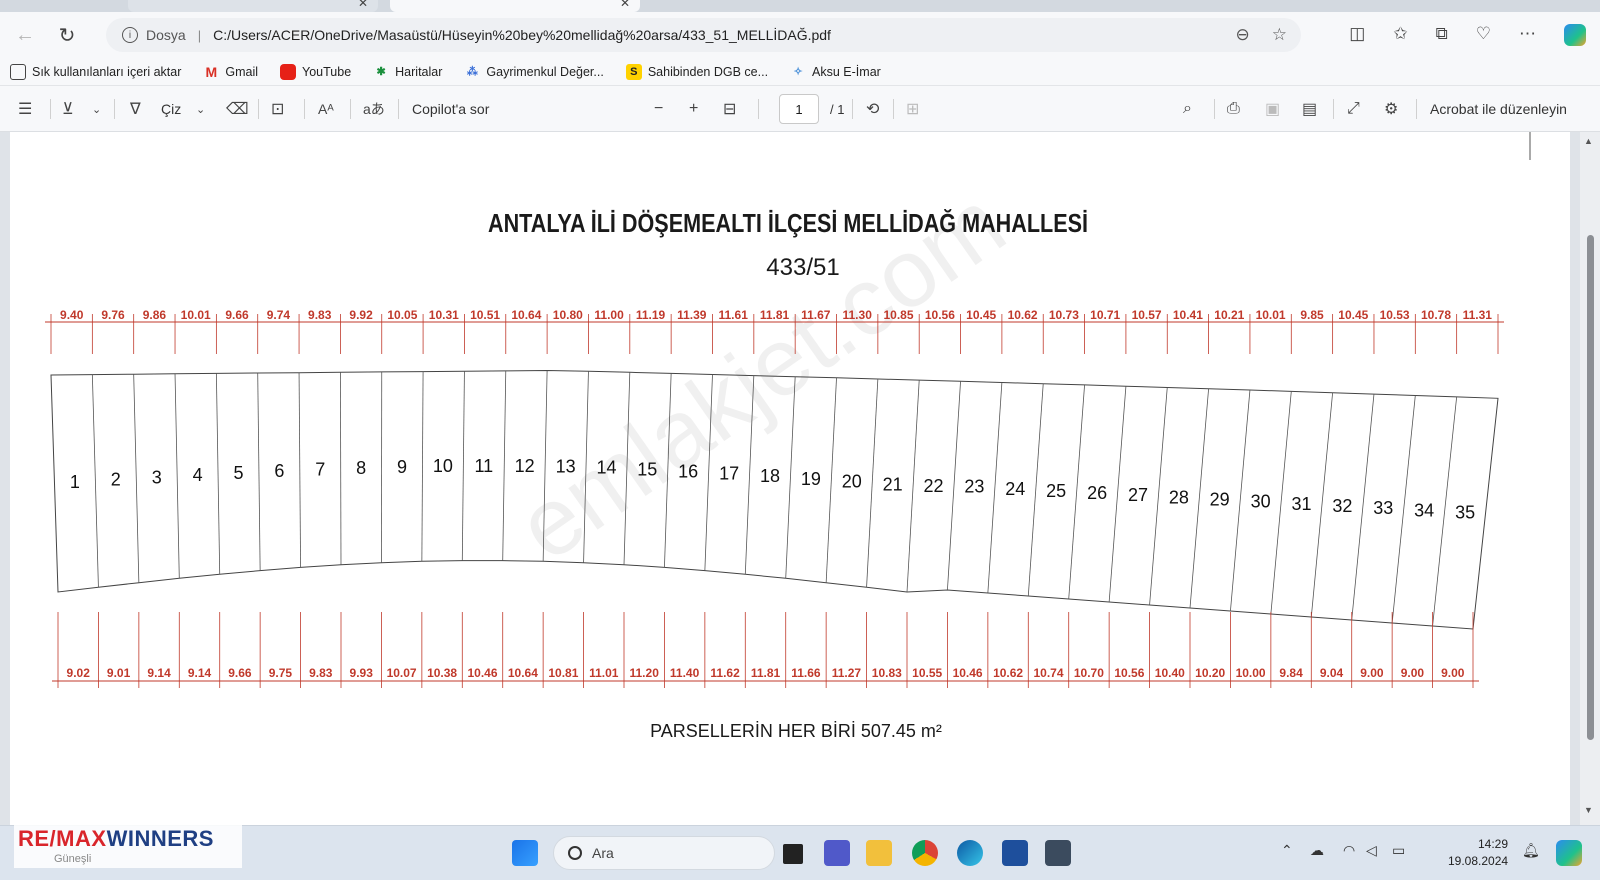 Image resolution: width=1600 pixels, height=880 pixels. I want to click on parcel-number: 2, so click(116, 480).